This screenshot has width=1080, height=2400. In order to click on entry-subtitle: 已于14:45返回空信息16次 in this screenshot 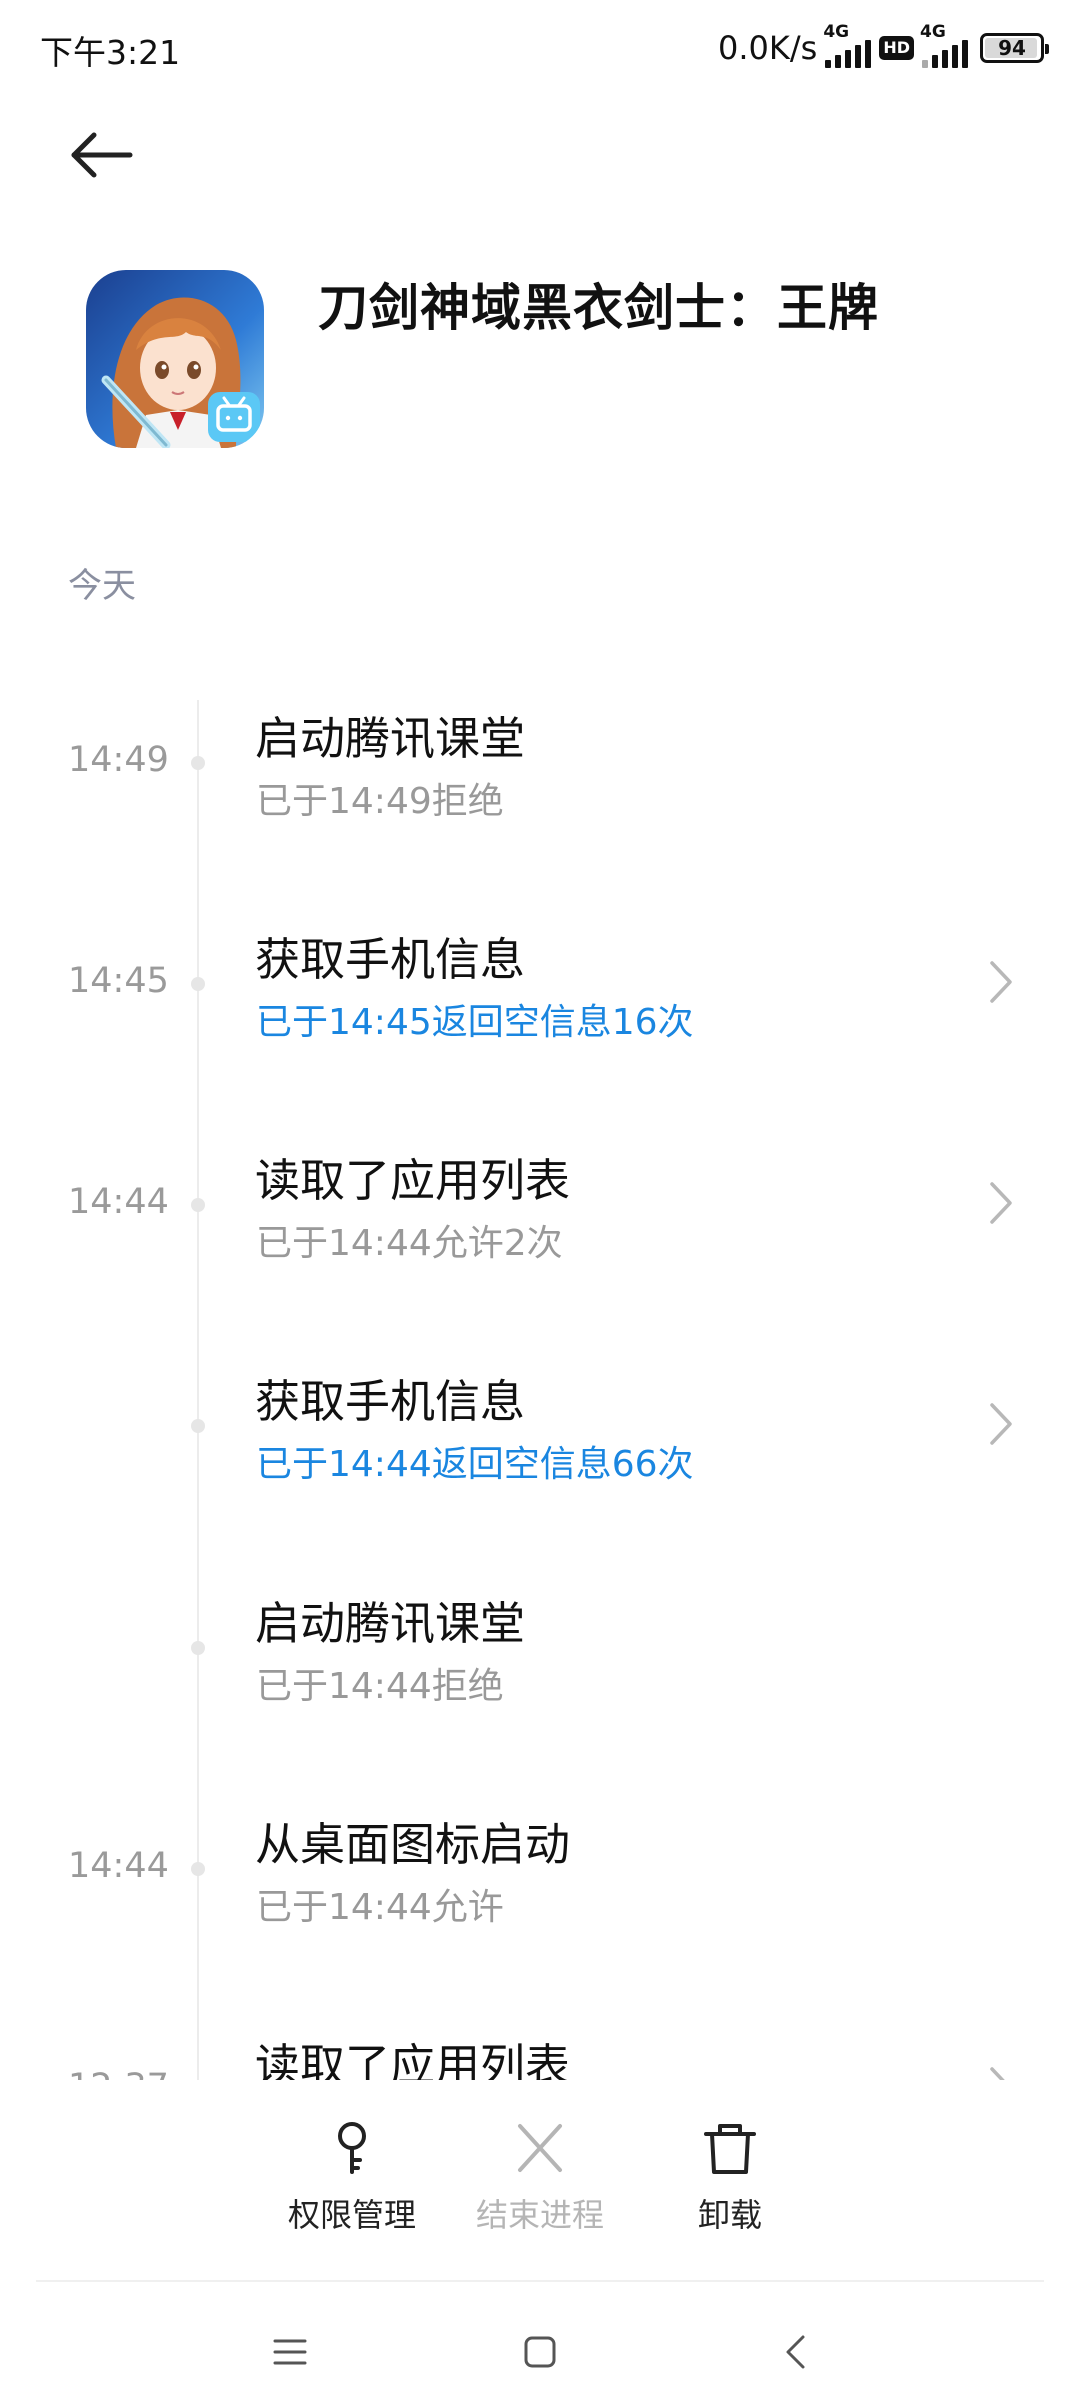, I will do `click(475, 1022)`.